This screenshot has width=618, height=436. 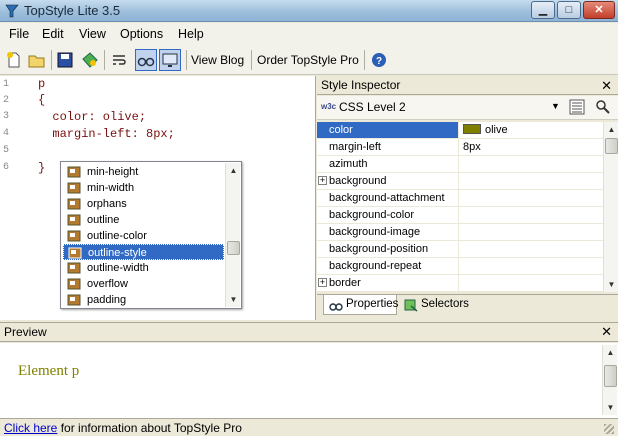 I want to click on autocomplete-item-selected: outline-style, so click(x=143, y=252).